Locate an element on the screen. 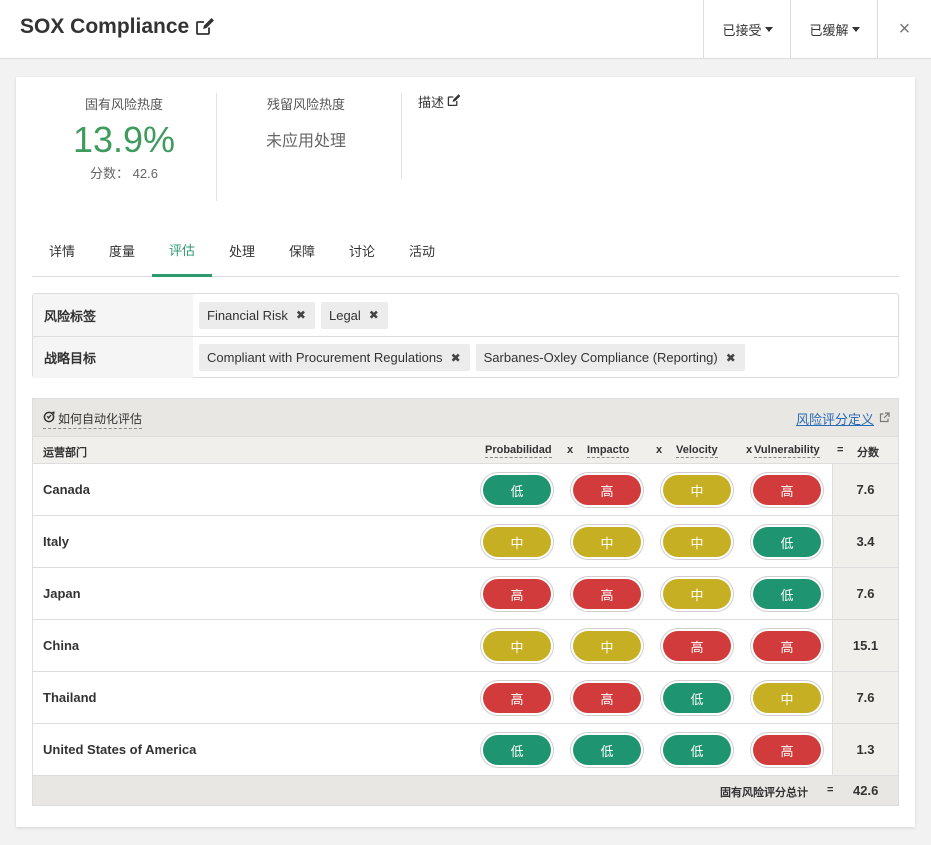 The width and height of the screenshot is (931, 845). tab-discussion: 讨论 is located at coordinates (362, 250).